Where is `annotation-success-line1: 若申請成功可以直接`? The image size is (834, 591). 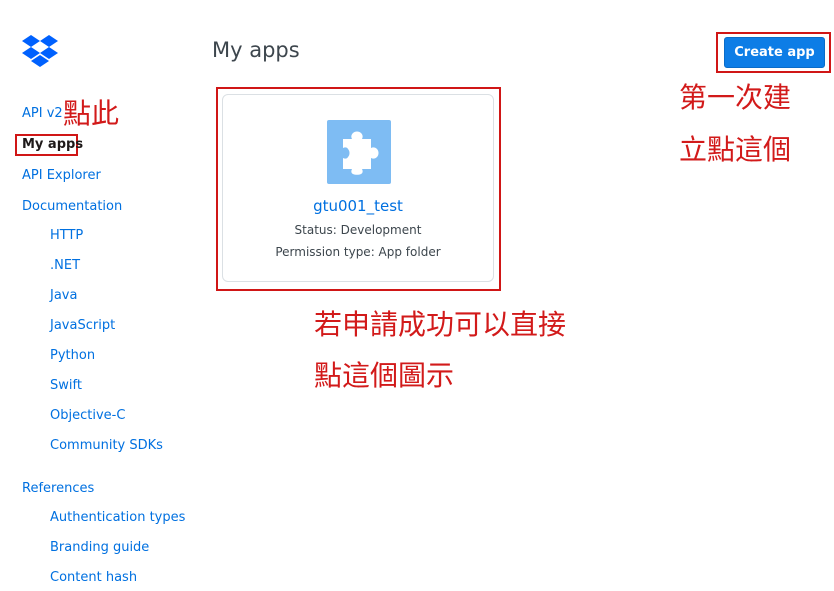
annotation-success-line1: 若申請成功可以直接 is located at coordinates (440, 324).